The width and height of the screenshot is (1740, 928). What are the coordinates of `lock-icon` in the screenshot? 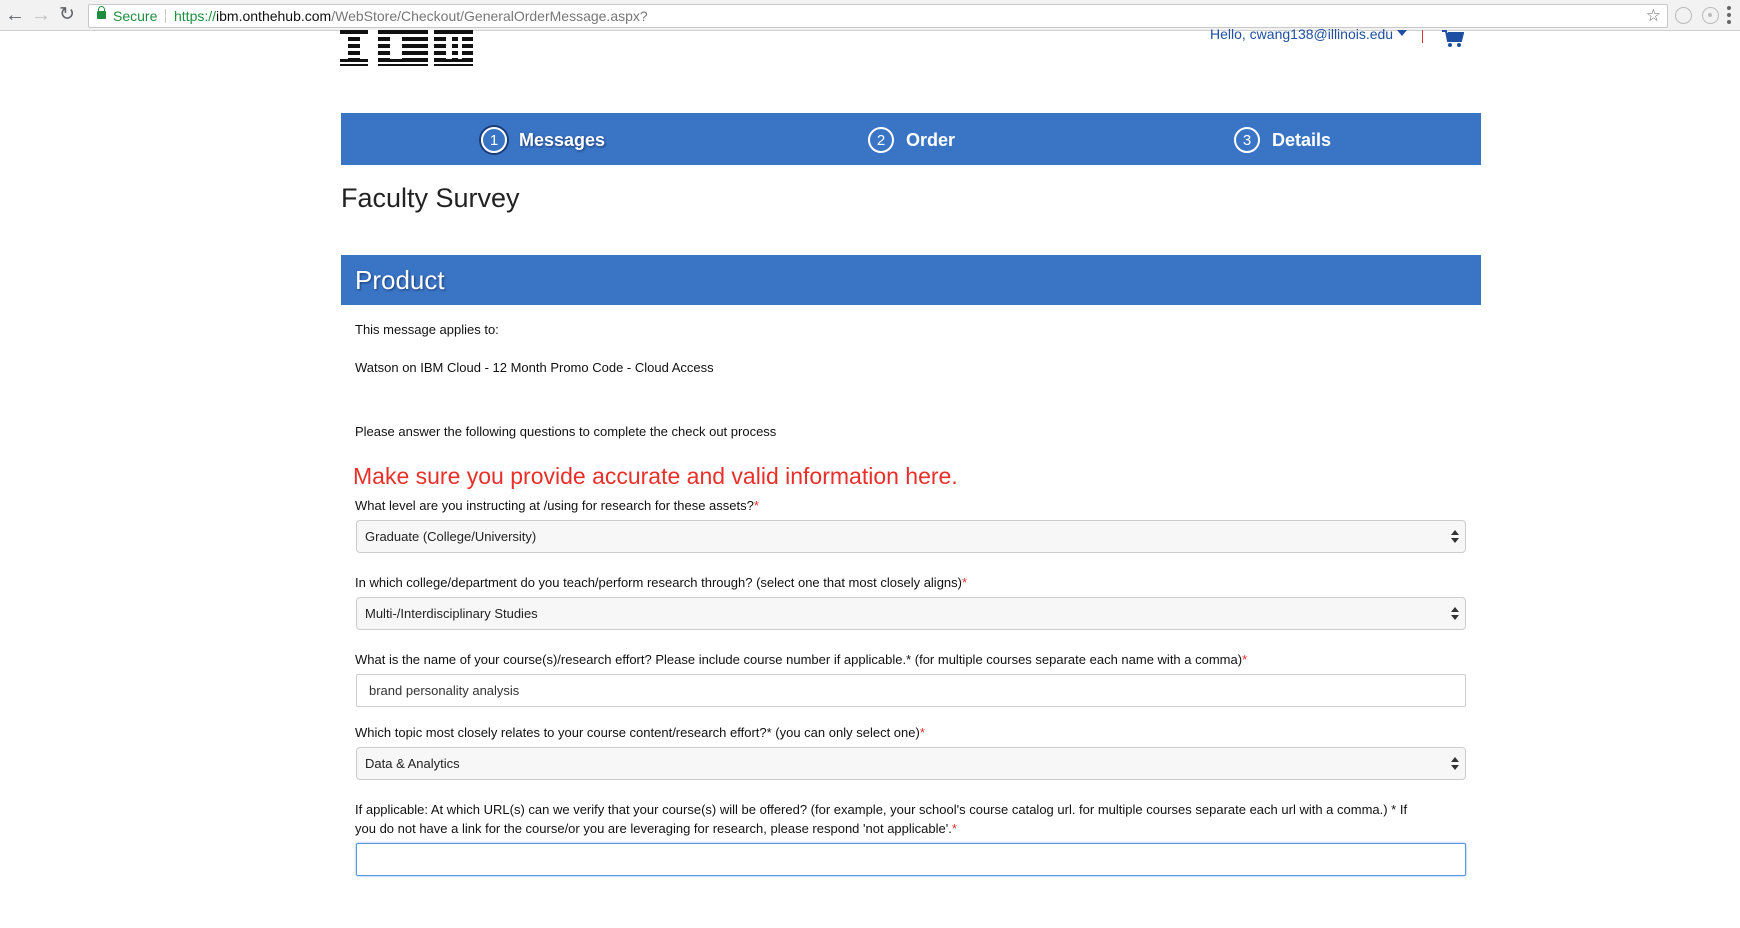 It's located at (101, 12).